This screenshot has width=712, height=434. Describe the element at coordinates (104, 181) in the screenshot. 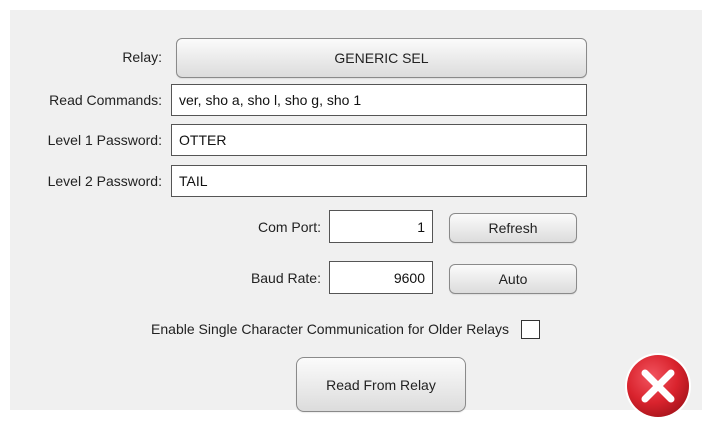

I see `level2-password-label: Level 2 Password:` at that location.